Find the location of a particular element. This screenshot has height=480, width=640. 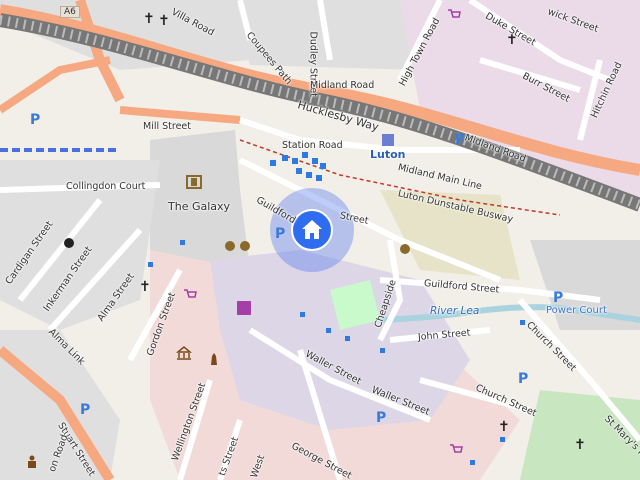

station-label-luton: Luton is located at coordinates (388, 154).